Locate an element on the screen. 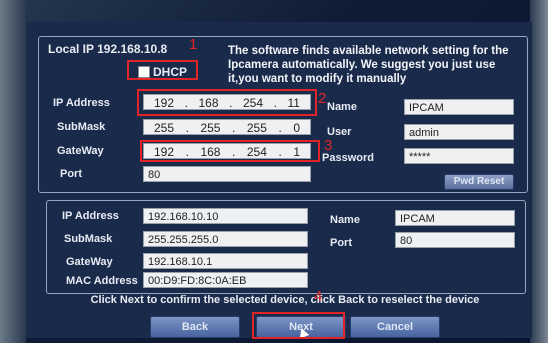 The width and height of the screenshot is (548, 343). device-gateway-label: GateWay is located at coordinates (89, 262).